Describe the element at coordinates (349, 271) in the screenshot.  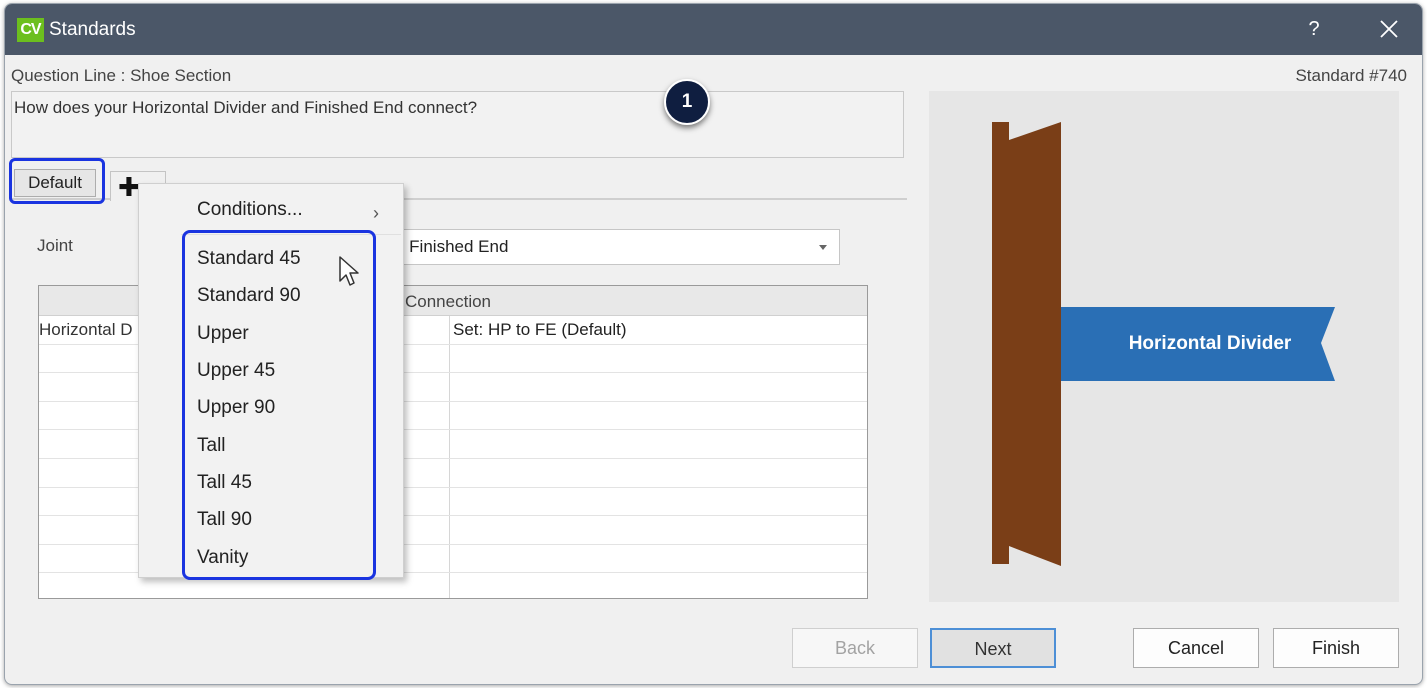
I see `mouse-cursor-icon` at that location.